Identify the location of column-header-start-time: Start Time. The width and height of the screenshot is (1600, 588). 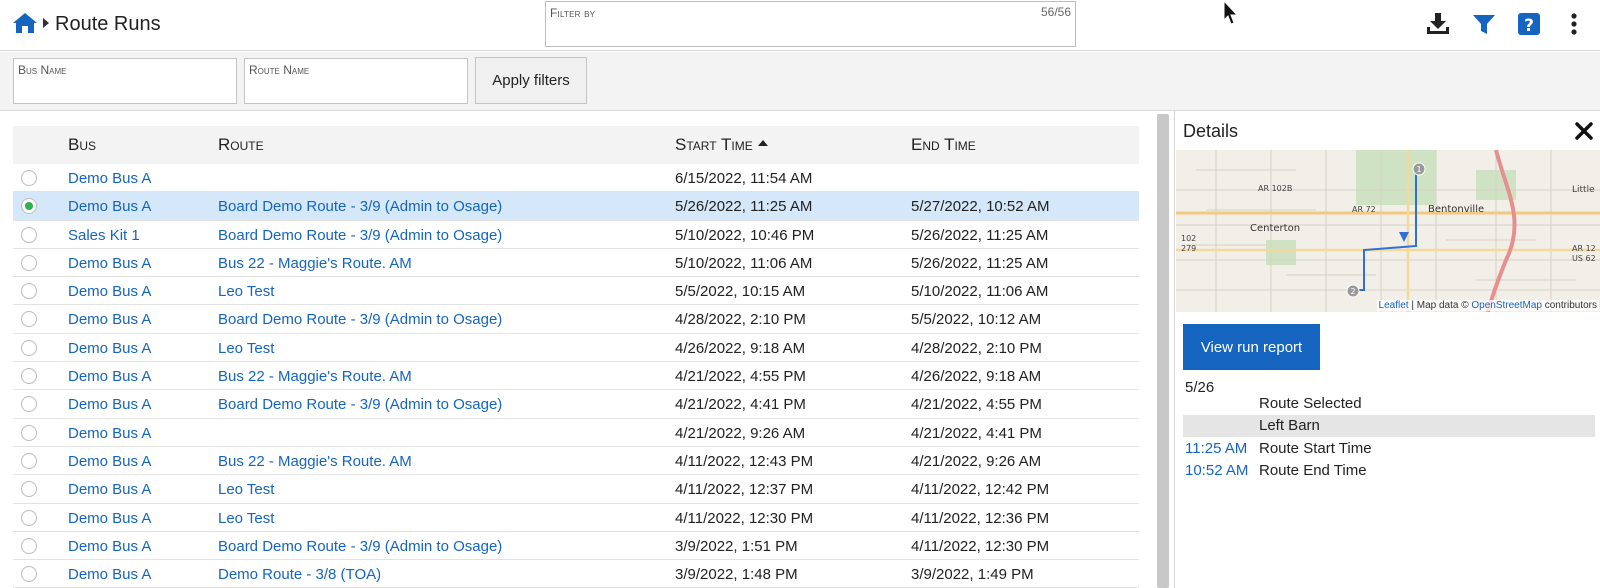
(721, 145).